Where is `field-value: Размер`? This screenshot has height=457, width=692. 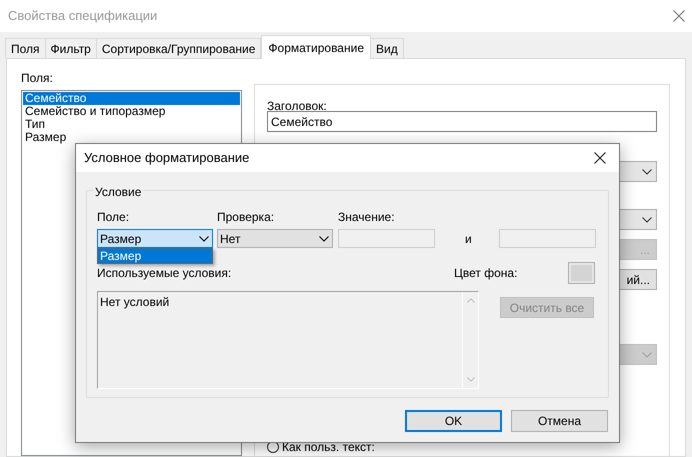 field-value: Размер is located at coordinates (121, 239).